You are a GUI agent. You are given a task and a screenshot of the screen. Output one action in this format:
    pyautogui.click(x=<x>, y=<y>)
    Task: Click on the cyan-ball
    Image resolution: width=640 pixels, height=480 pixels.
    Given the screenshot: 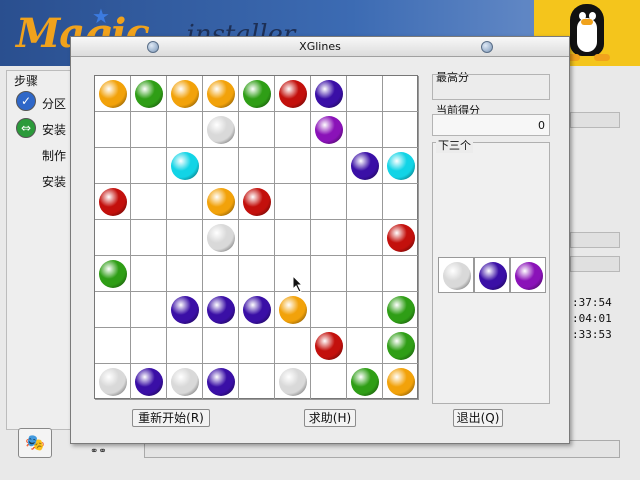 What is the action you would take?
    pyautogui.click(x=401, y=166)
    